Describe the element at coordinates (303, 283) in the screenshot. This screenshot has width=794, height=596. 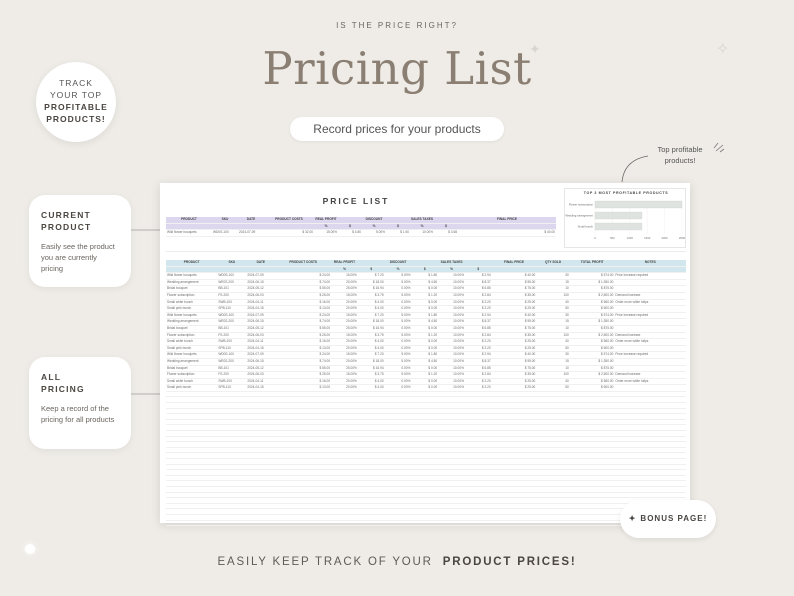
I see `table-cell: $ 74.00` at that location.